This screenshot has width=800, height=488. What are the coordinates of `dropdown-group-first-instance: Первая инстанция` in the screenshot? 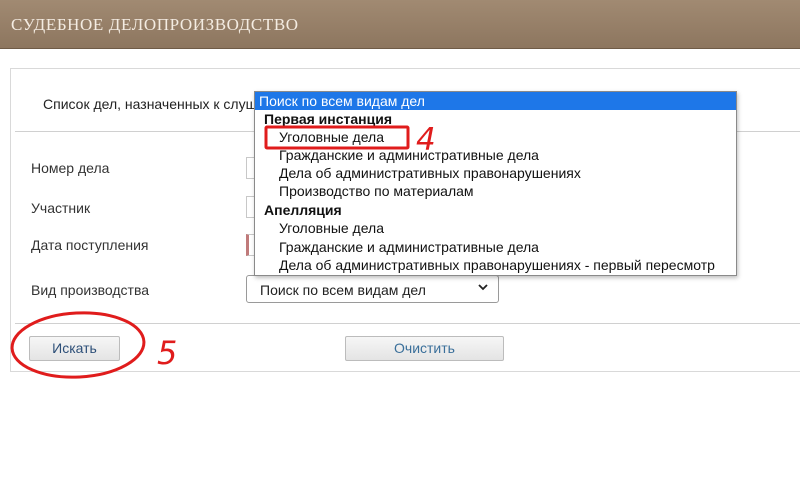 It's located at (328, 119).